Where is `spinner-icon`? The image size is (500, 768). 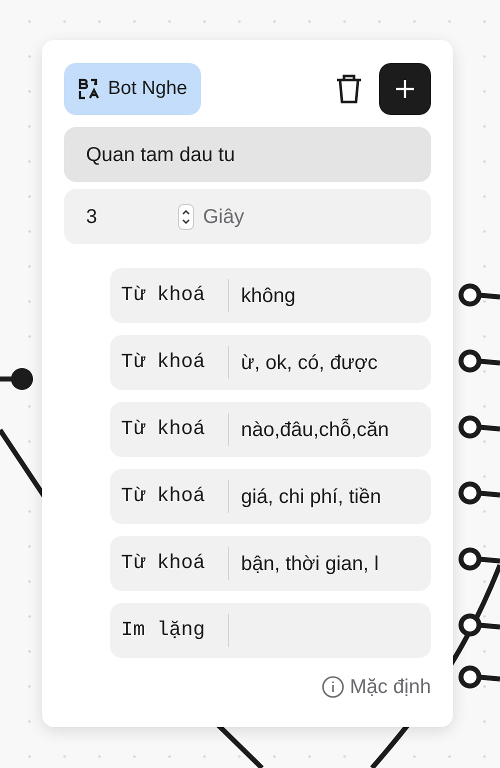
spinner-icon is located at coordinates (186, 217).